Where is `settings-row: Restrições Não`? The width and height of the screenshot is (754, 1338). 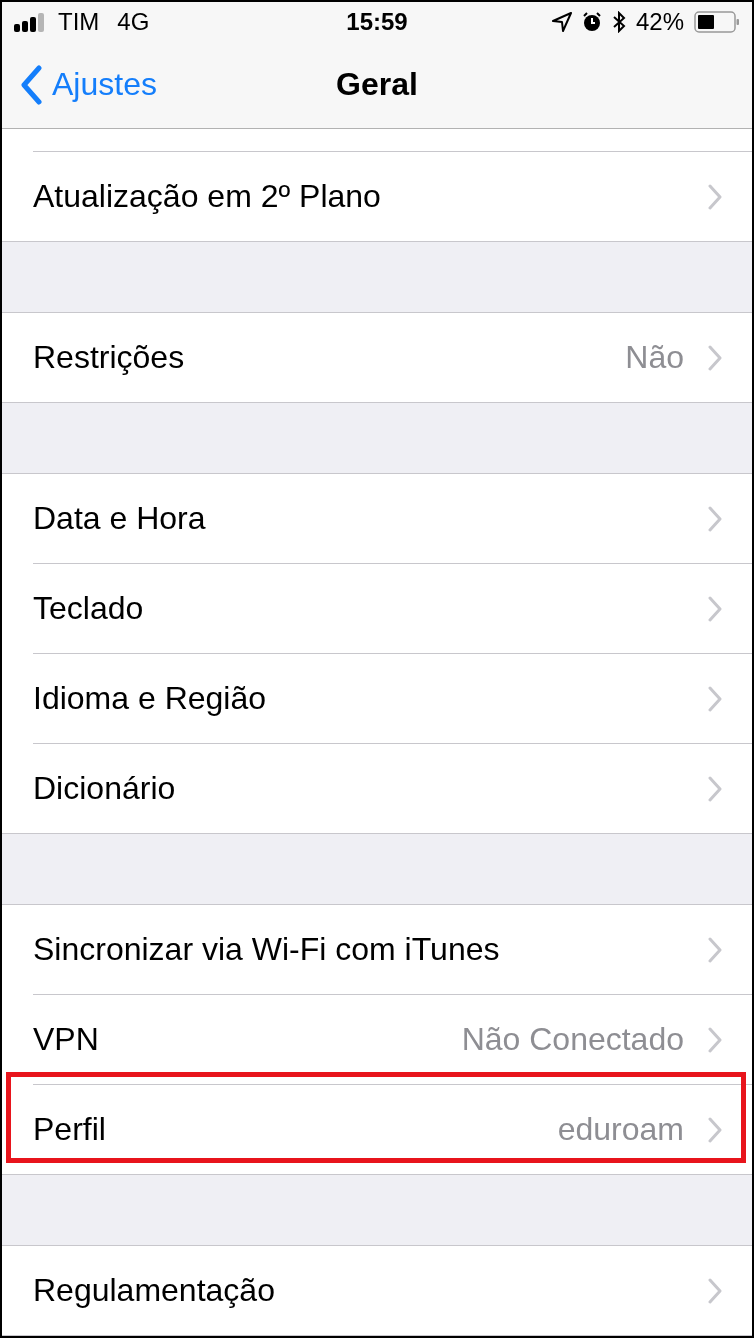
settings-row: Restrições Não is located at coordinates (377, 357).